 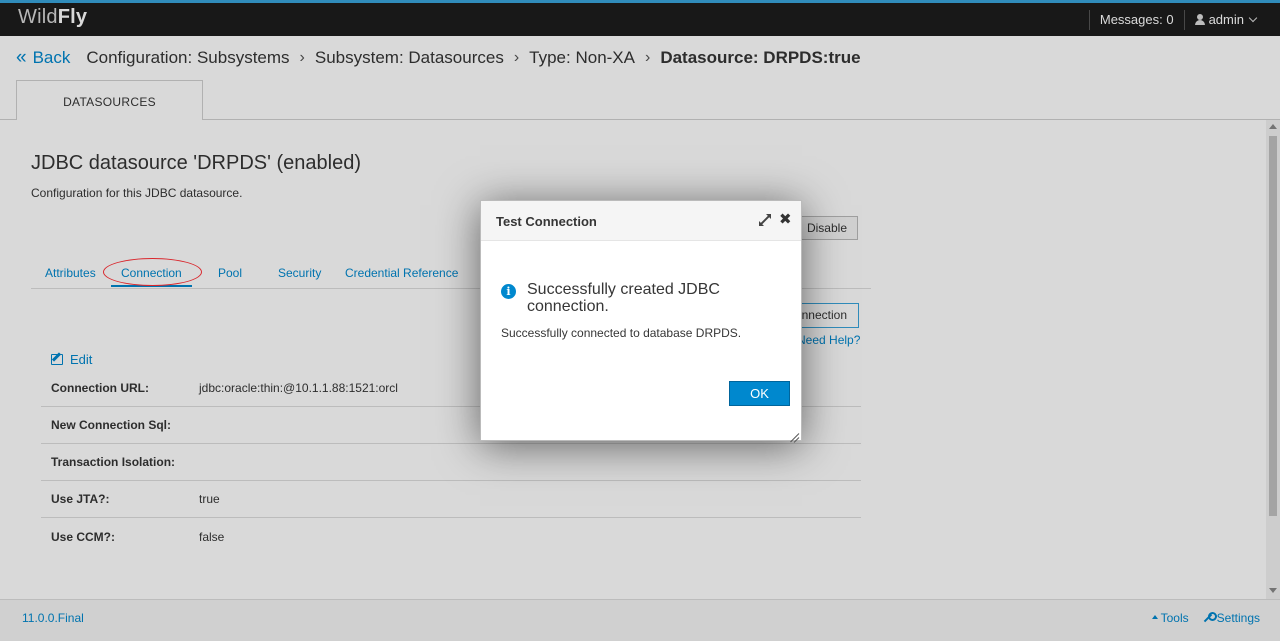 I want to click on resize-grip-icon, so click(x=793, y=432).